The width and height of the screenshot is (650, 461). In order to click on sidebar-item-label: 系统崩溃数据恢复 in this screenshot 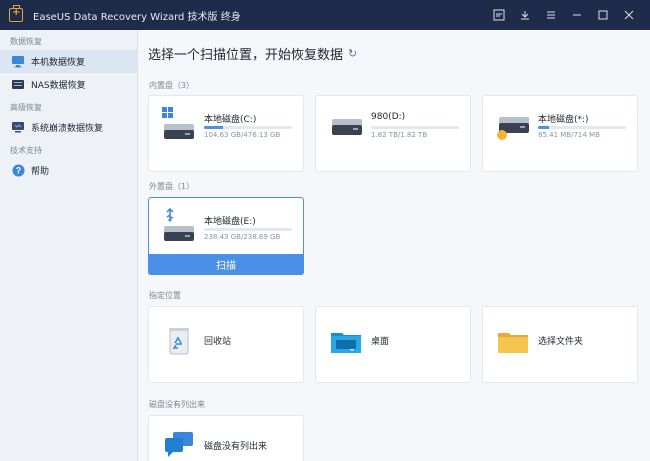, I will do `click(67, 129)`.